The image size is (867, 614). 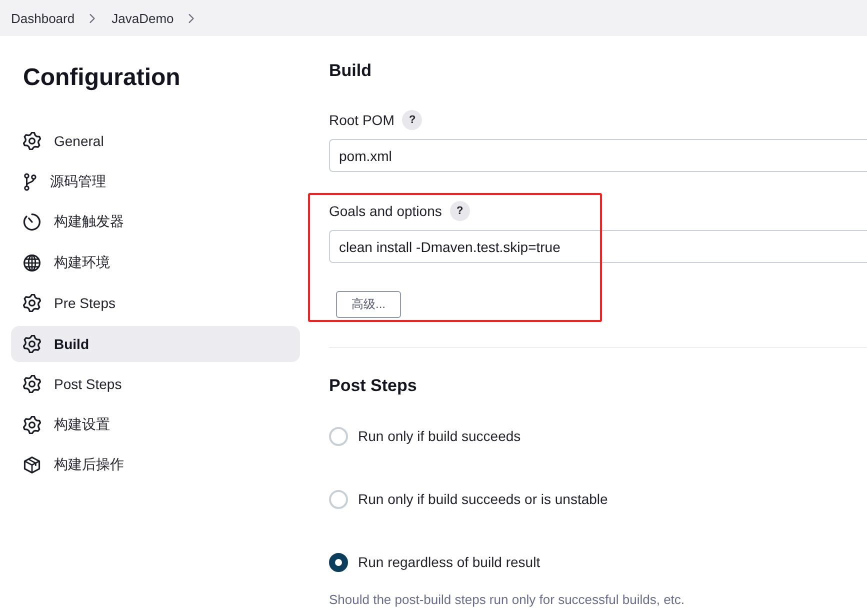 I want to click on text-input: pom.xml, so click(x=598, y=155).